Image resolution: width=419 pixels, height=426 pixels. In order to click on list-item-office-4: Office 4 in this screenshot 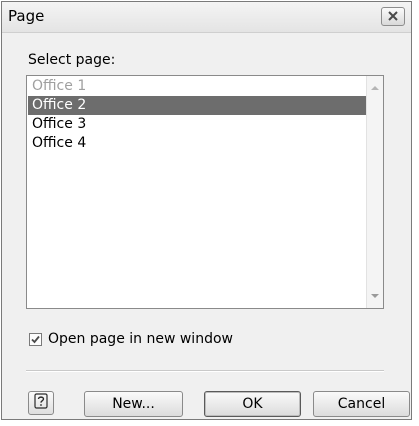, I will do `click(197, 143)`.